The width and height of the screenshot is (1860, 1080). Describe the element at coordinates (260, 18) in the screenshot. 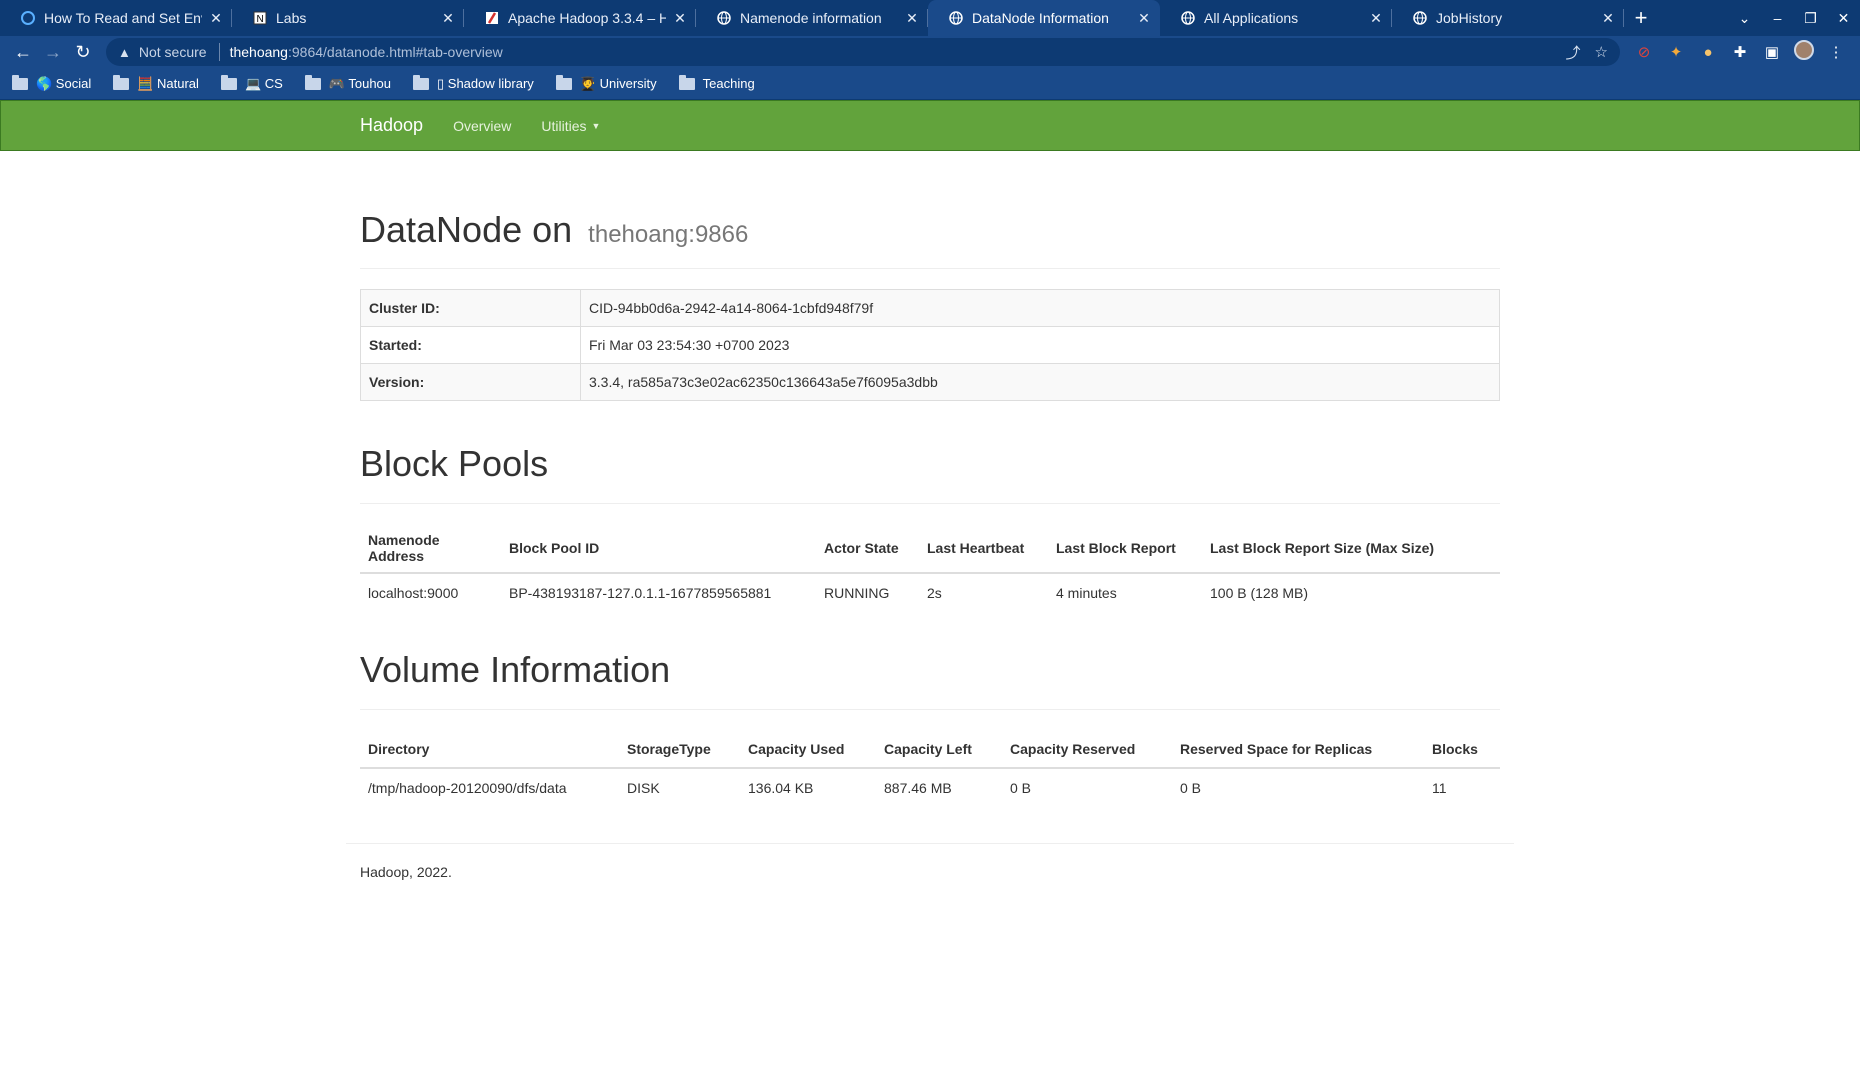

I see `notion-icon: N` at that location.